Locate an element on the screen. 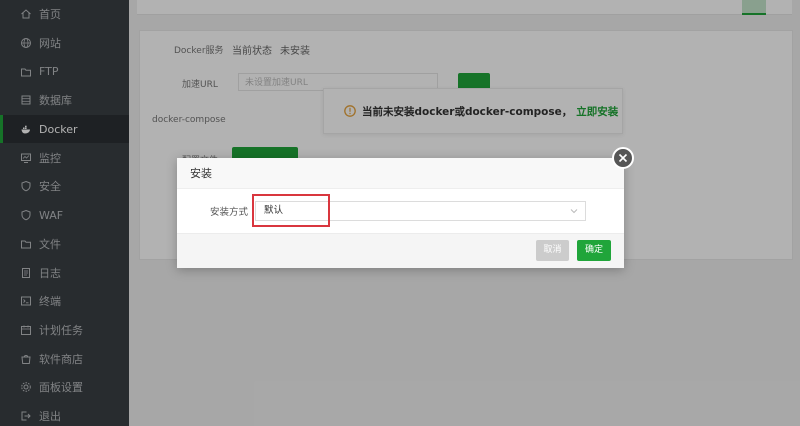 This screenshot has height=426, width=800. dialog-body: 安装方式 默认 is located at coordinates (400, 211).